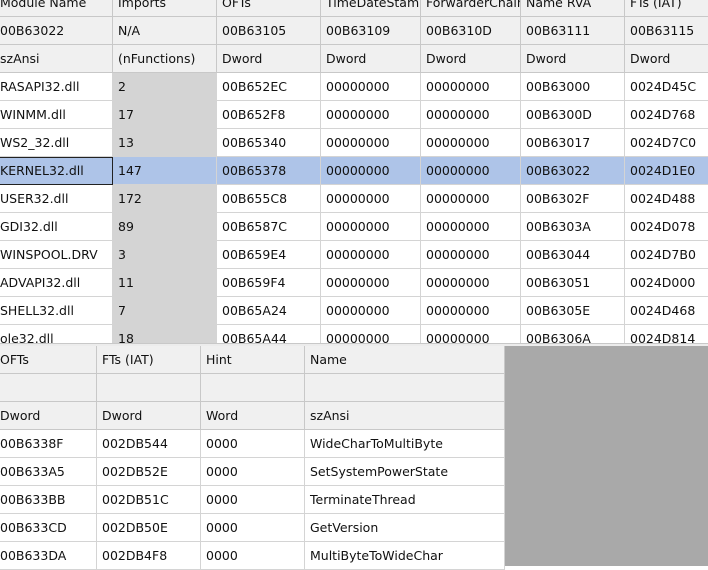 The height and width of the screenshot is (570, 708). What do you see at coordinates (666, 255) in the screenshot?
I see `module-cell: 0024D7B0` at bounding box center [666, 255].